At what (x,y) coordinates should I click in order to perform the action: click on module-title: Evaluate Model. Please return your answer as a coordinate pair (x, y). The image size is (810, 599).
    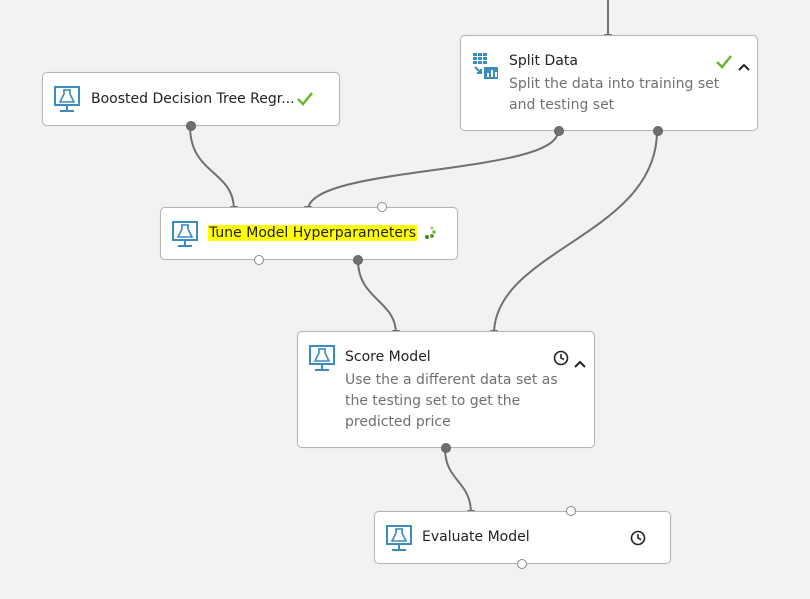
    Looking at the image, I should click on (476, 537).